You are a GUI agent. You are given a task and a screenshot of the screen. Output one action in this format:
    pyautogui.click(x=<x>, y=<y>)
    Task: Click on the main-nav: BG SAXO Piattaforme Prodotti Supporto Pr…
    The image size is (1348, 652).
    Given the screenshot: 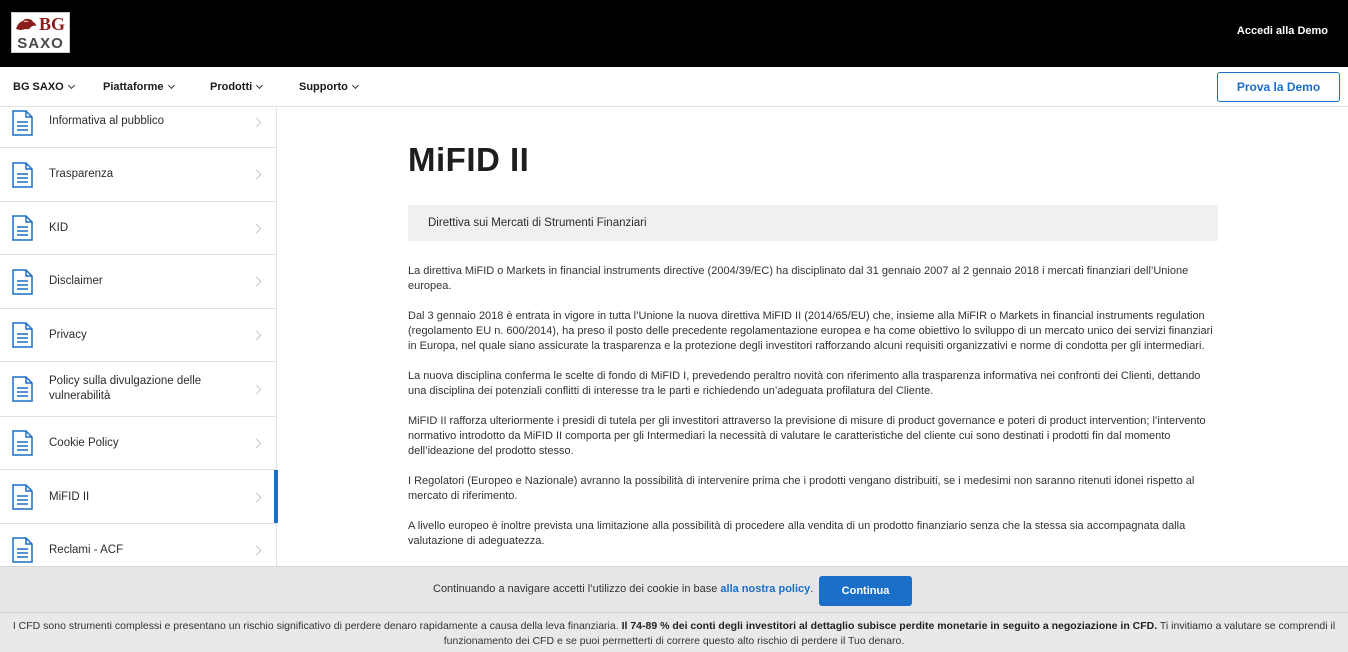 What is the action you would take?
    pyautogui.click(x=674, y=87)
    